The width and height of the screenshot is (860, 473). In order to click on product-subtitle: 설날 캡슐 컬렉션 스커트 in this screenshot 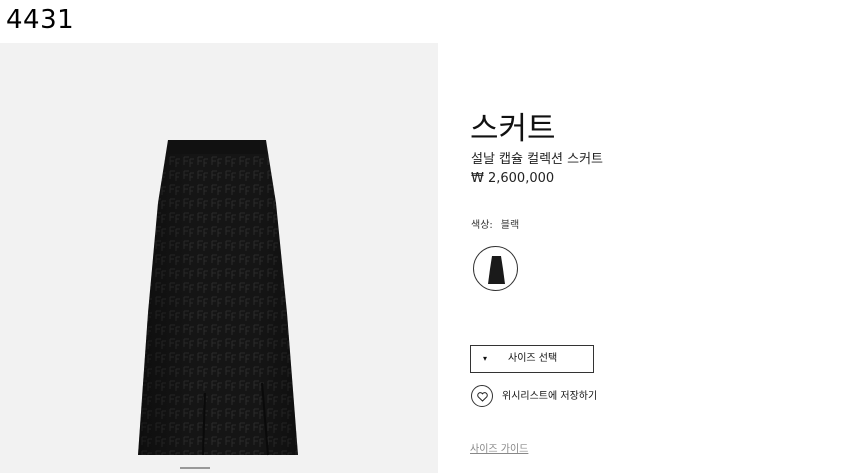, I will do `click(537, 159)`.